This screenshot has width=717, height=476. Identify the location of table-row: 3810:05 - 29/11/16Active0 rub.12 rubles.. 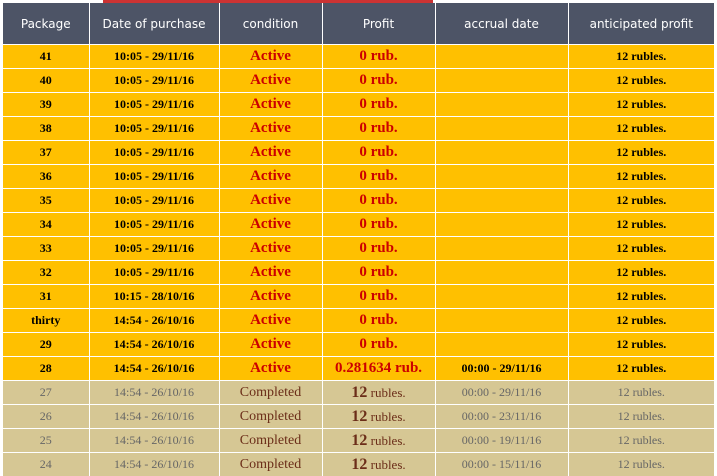
(358, 129).